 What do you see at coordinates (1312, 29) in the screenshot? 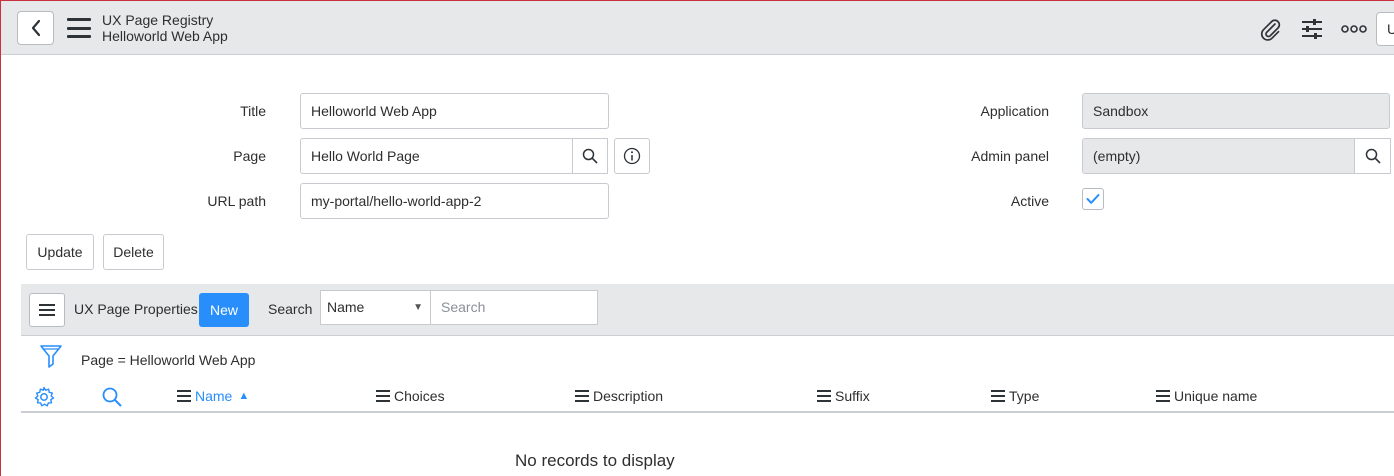
I see `sliders-icon` at bounding box center [1312, 29].